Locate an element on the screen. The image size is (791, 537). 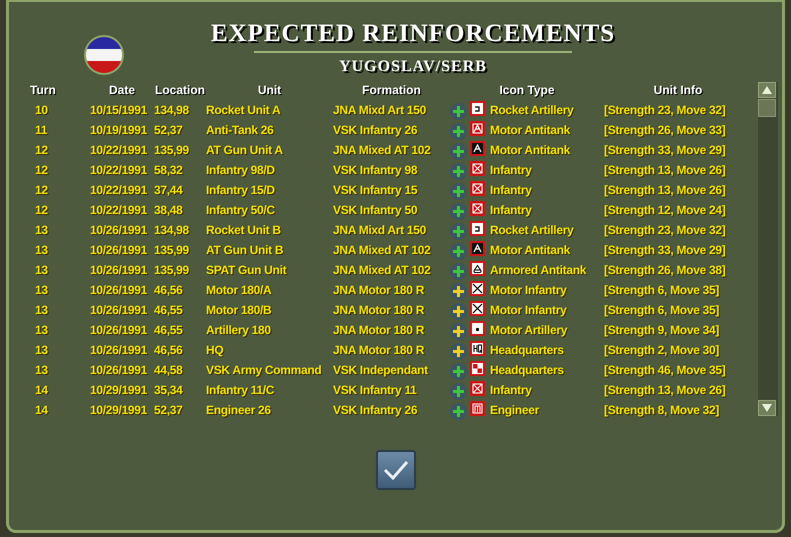
icon-type-cell-text: Rocket Artillery is located at coordinates (532, 110).